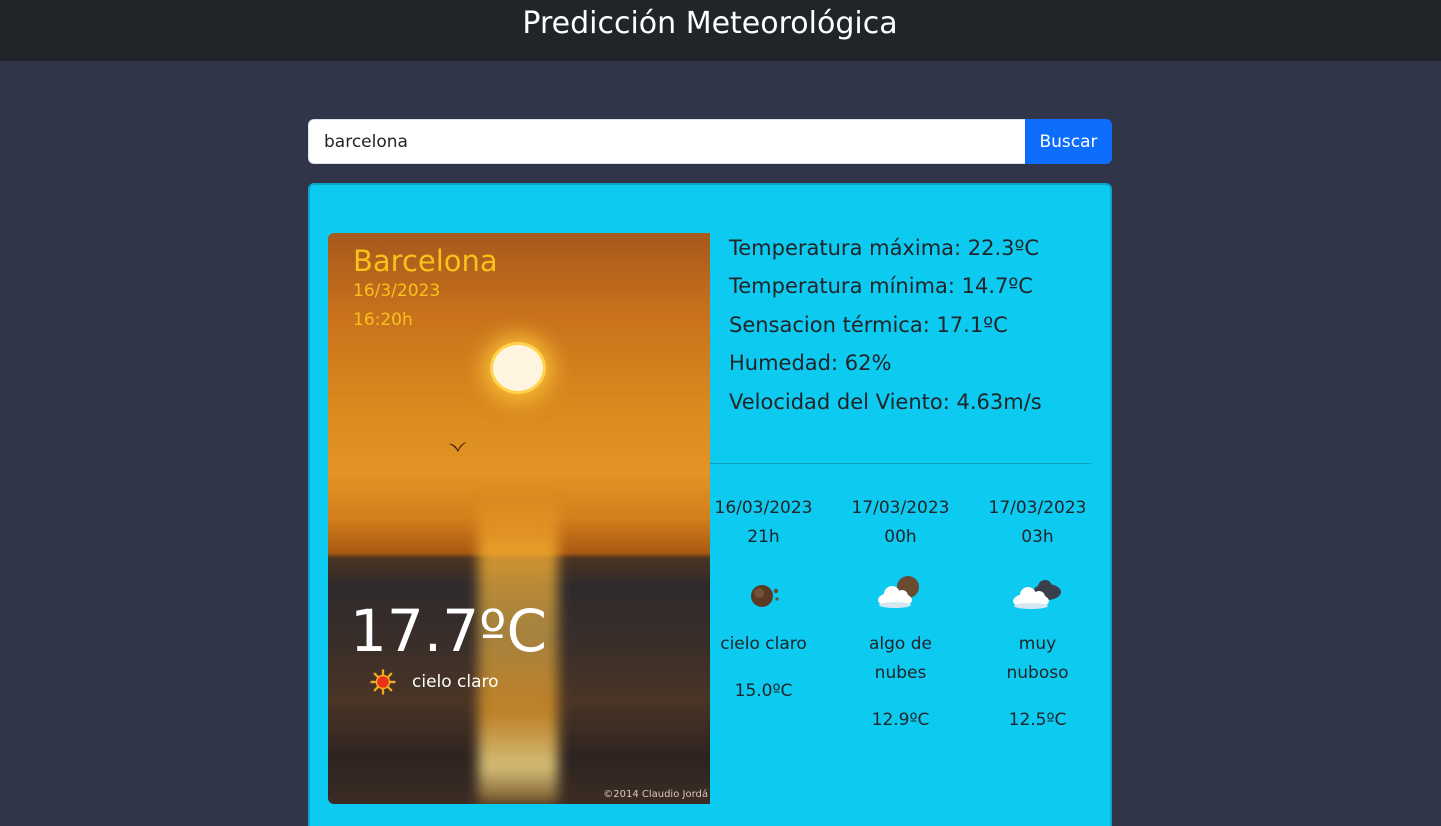  Describe the element at coordinates (868, 325) in the screenshot. I see `stat-feels-like: Sensacion térmica: 17.1ºC` at that location.